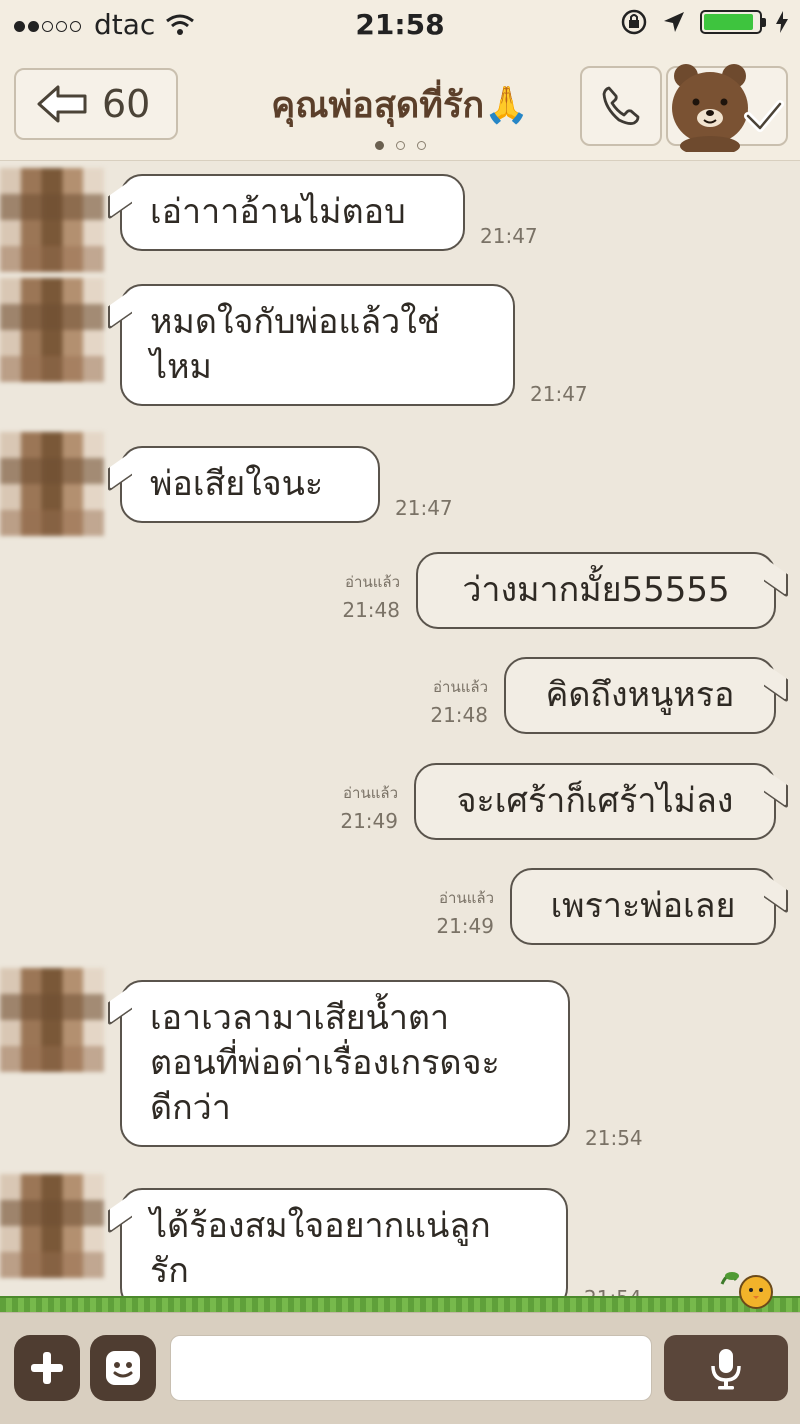 Image resolution: width=800 pixels, height=1424 pixels. What do you see at coordinates (634, 22) in the screenshot?
I see `rotation-lock-icon` at bounding box center [634, 22].